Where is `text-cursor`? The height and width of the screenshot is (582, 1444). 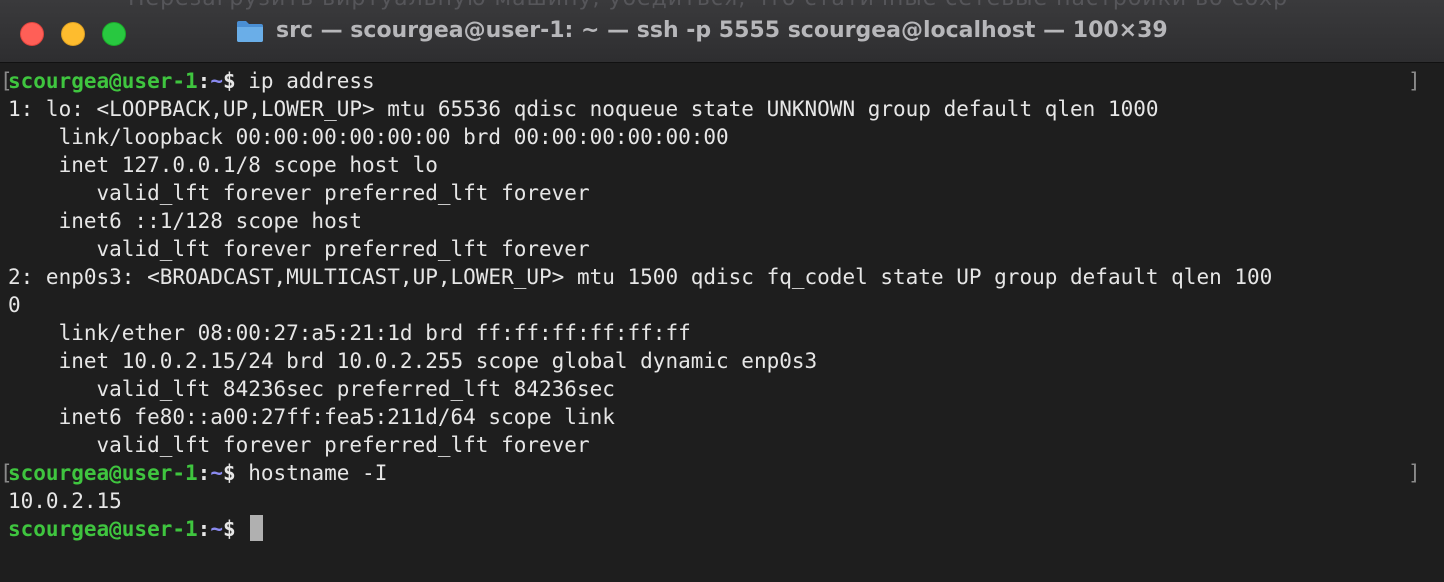
text-cursor is located at coordinates (257, 528).